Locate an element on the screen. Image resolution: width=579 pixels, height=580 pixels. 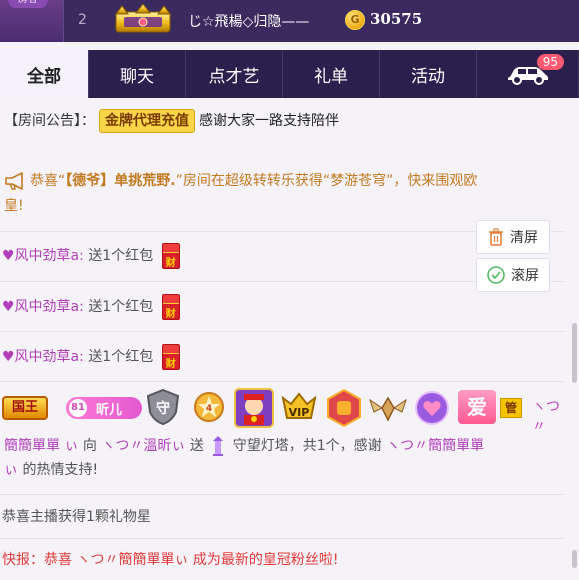
chat-tabs: 全部 聊天 点才艺 礼单 活动 95 is located at coordinates (289, 74).